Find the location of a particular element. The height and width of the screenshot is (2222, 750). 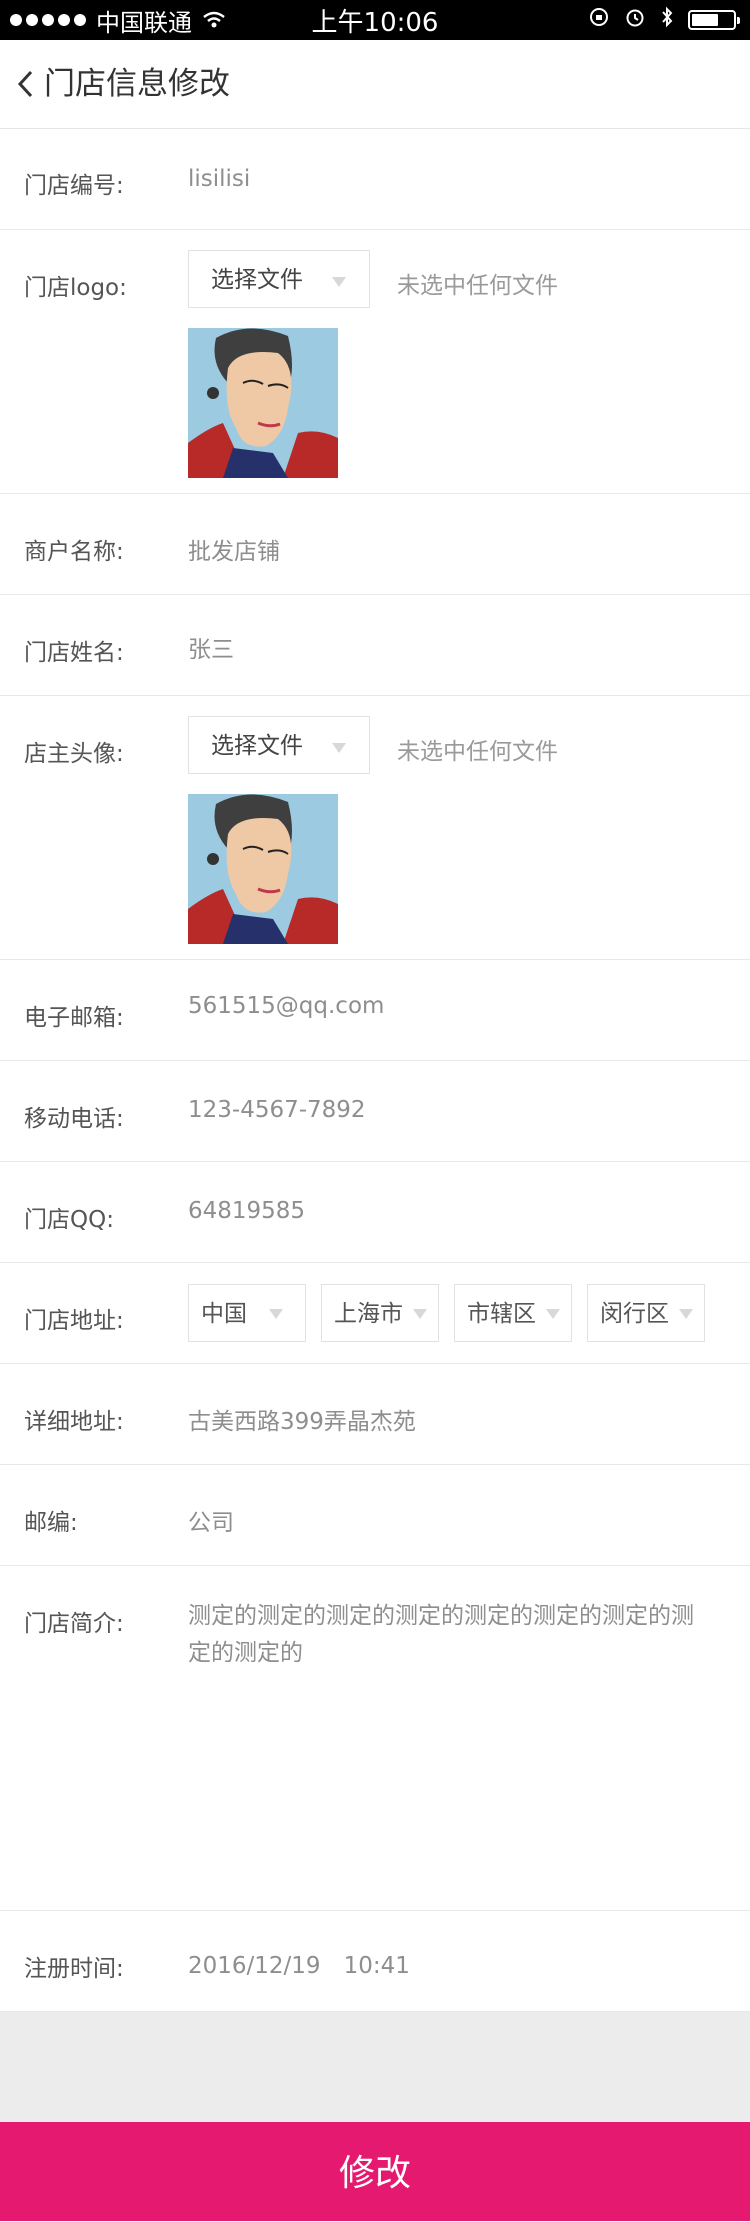

register-time-row: 注册时间: 2016/12/19 10:41 is located at coordinates (375, 1961).